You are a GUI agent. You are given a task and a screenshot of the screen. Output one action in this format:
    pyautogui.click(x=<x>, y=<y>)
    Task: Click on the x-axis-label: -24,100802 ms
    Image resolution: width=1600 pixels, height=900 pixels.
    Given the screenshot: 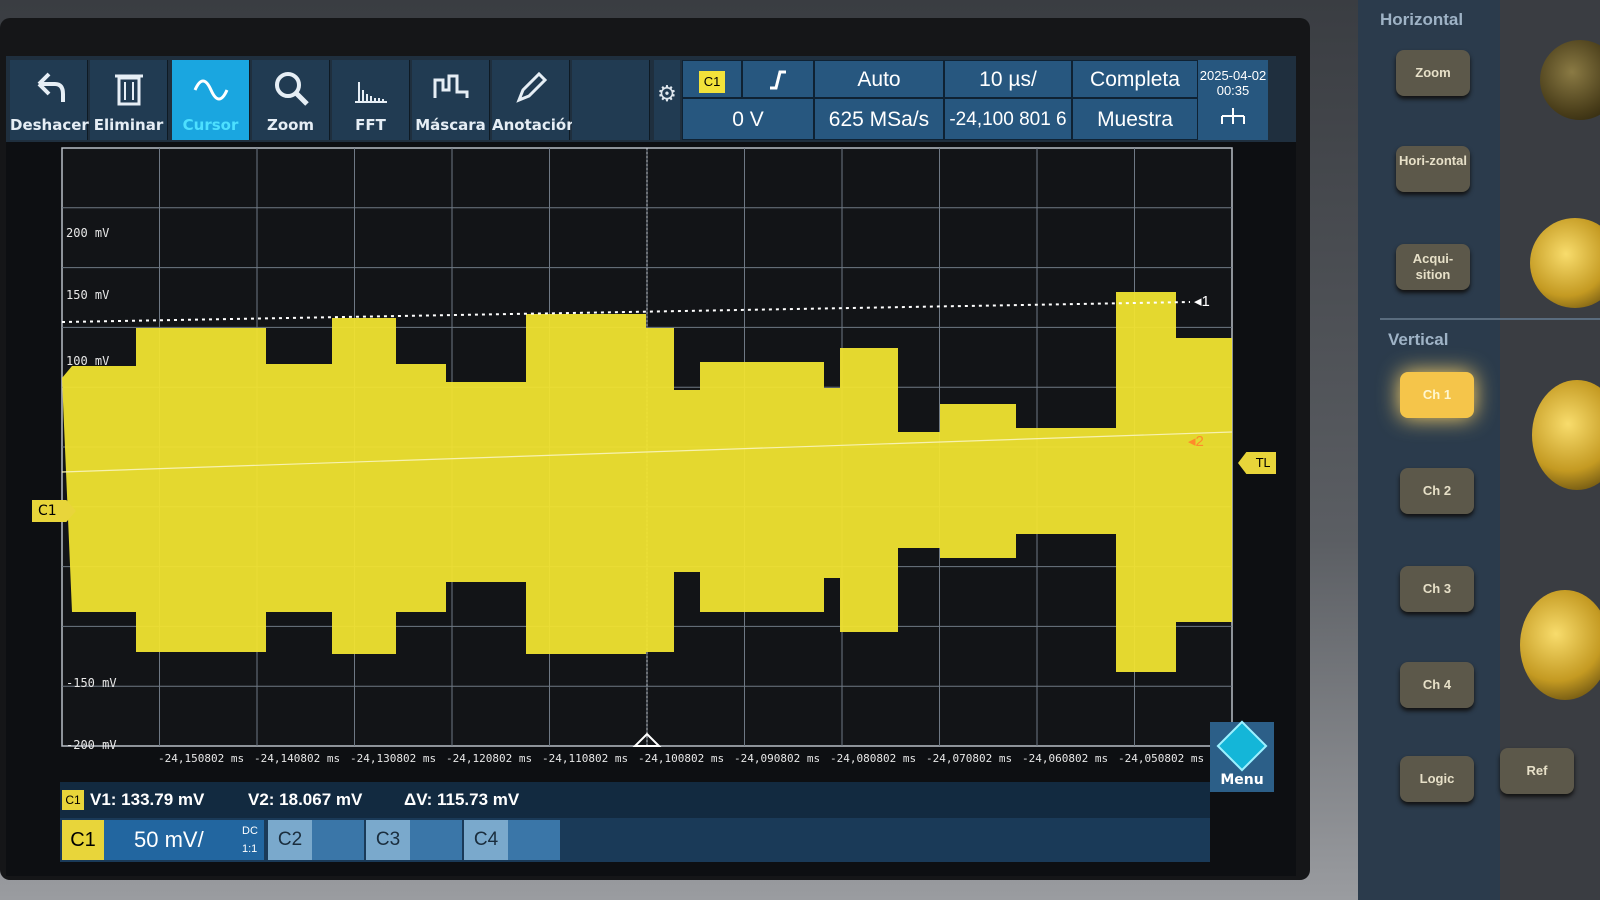 What is the action you would take?
    pyautogui.click(x=681, y=758)
    